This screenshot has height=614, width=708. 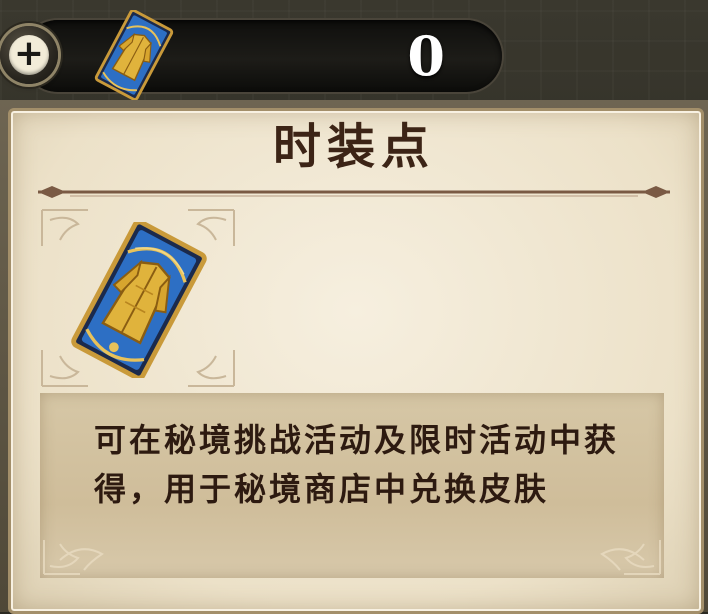 What do you see at coordinates (357, 464) in the screenshot?
I see `item-description: 可在秘境挑战活动及限时活动中获得，用于秘境商店中兑换皮肤` at bounding box center [357, 464].